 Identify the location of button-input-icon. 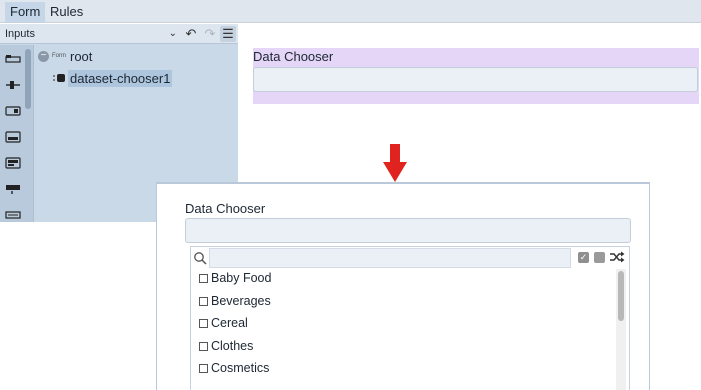
(13, 189).